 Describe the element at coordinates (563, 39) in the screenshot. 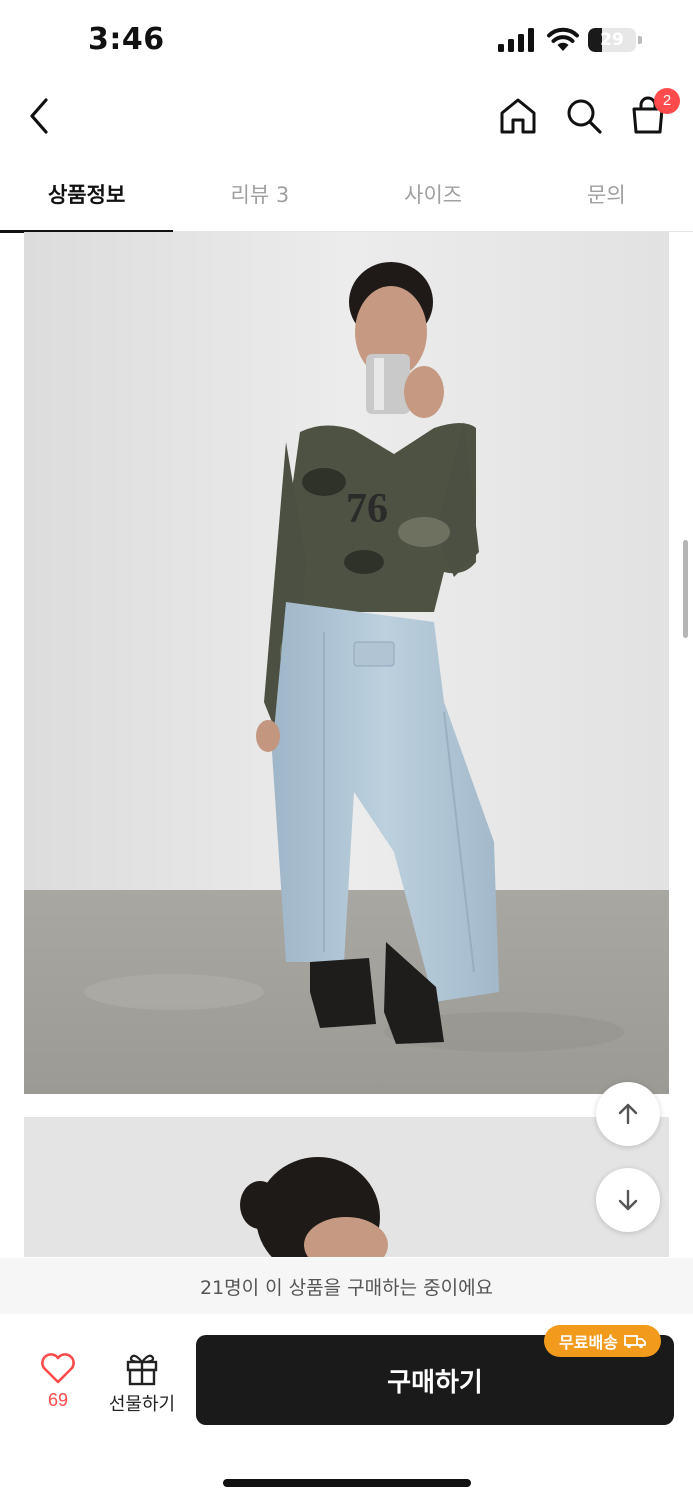

I see `wifi-icon` at that location.